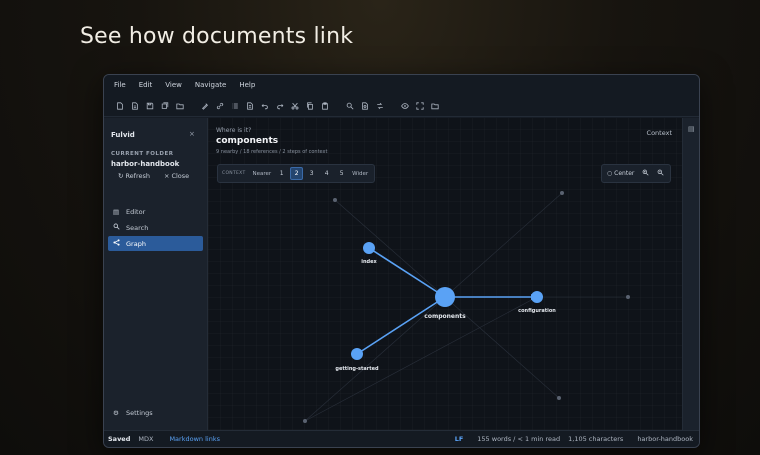 The image size is (760, 455). I want to click on faint-edge, so click(421, 359).